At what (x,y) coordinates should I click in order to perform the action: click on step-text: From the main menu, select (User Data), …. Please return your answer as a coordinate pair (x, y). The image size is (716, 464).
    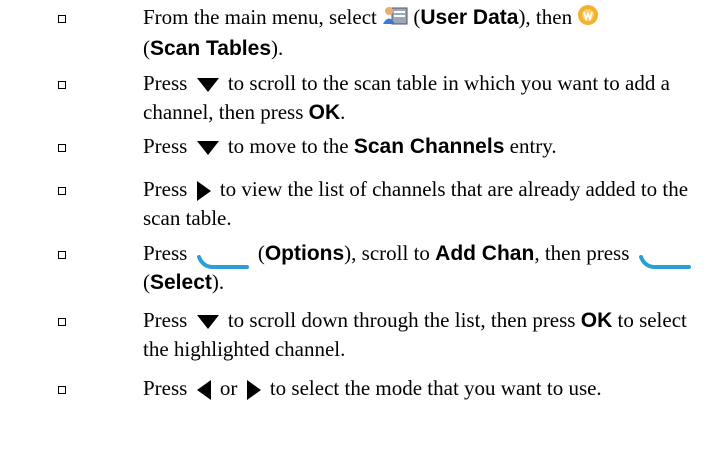
    Looking at the image, I should click on (423, 33).